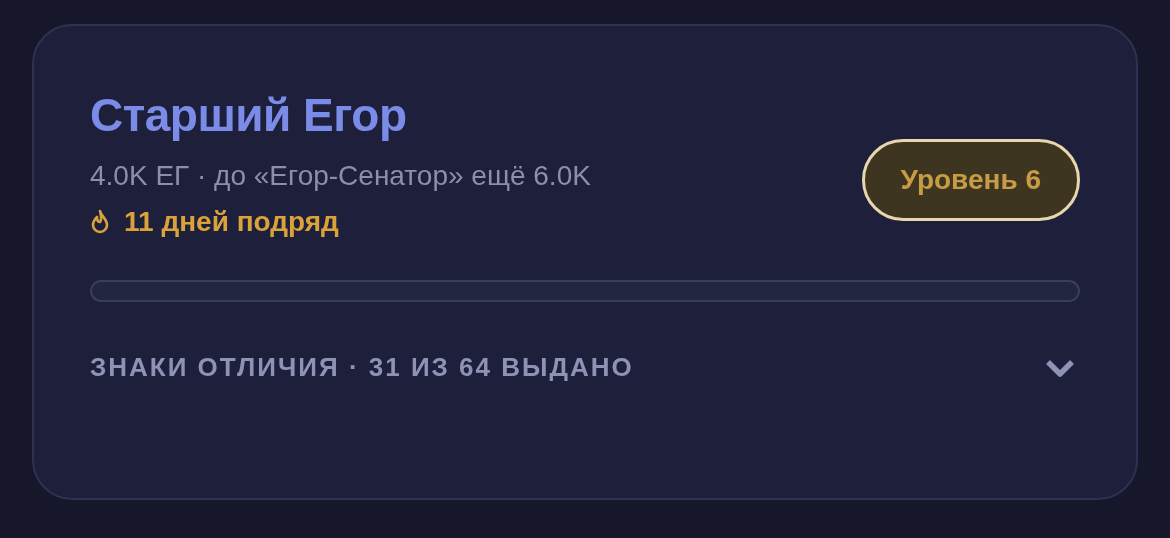 This screenshot has height=538, width=1170. I want to click on points-subtitle: 4.0K ЕГ · до «Егор-Сенатор» ещё 6.0K, so click(340, 176).